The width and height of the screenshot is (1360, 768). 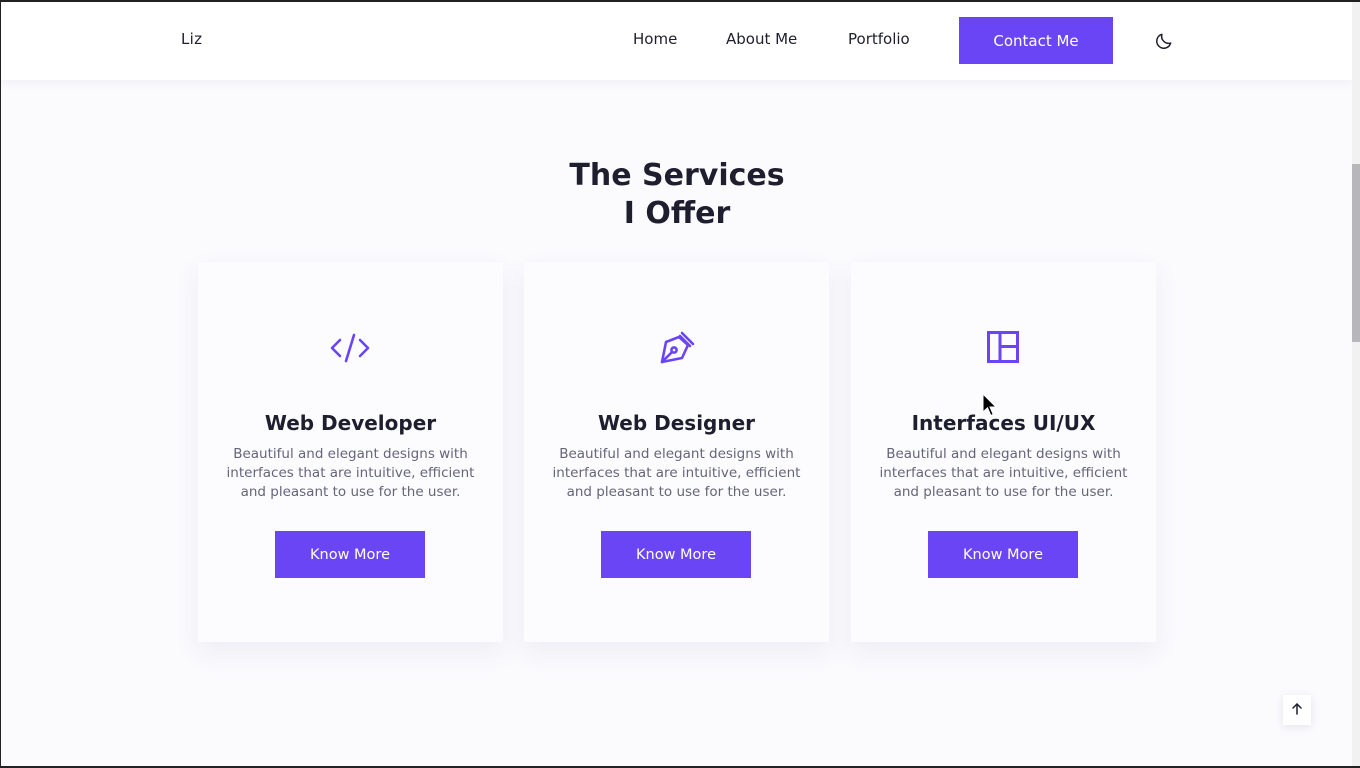 What do you see at coordinates (191, 39) in the screenshot?
I see `site-logo: Liz` at bounding box center [191, 39].